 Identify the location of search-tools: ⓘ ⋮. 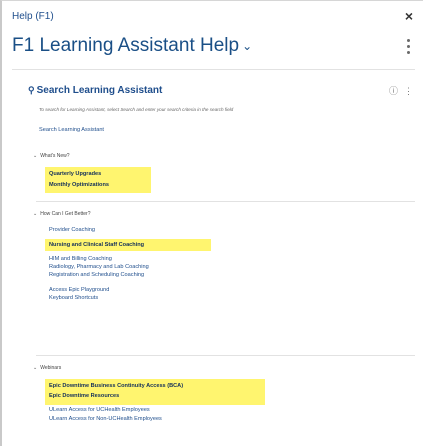
(398, 90).